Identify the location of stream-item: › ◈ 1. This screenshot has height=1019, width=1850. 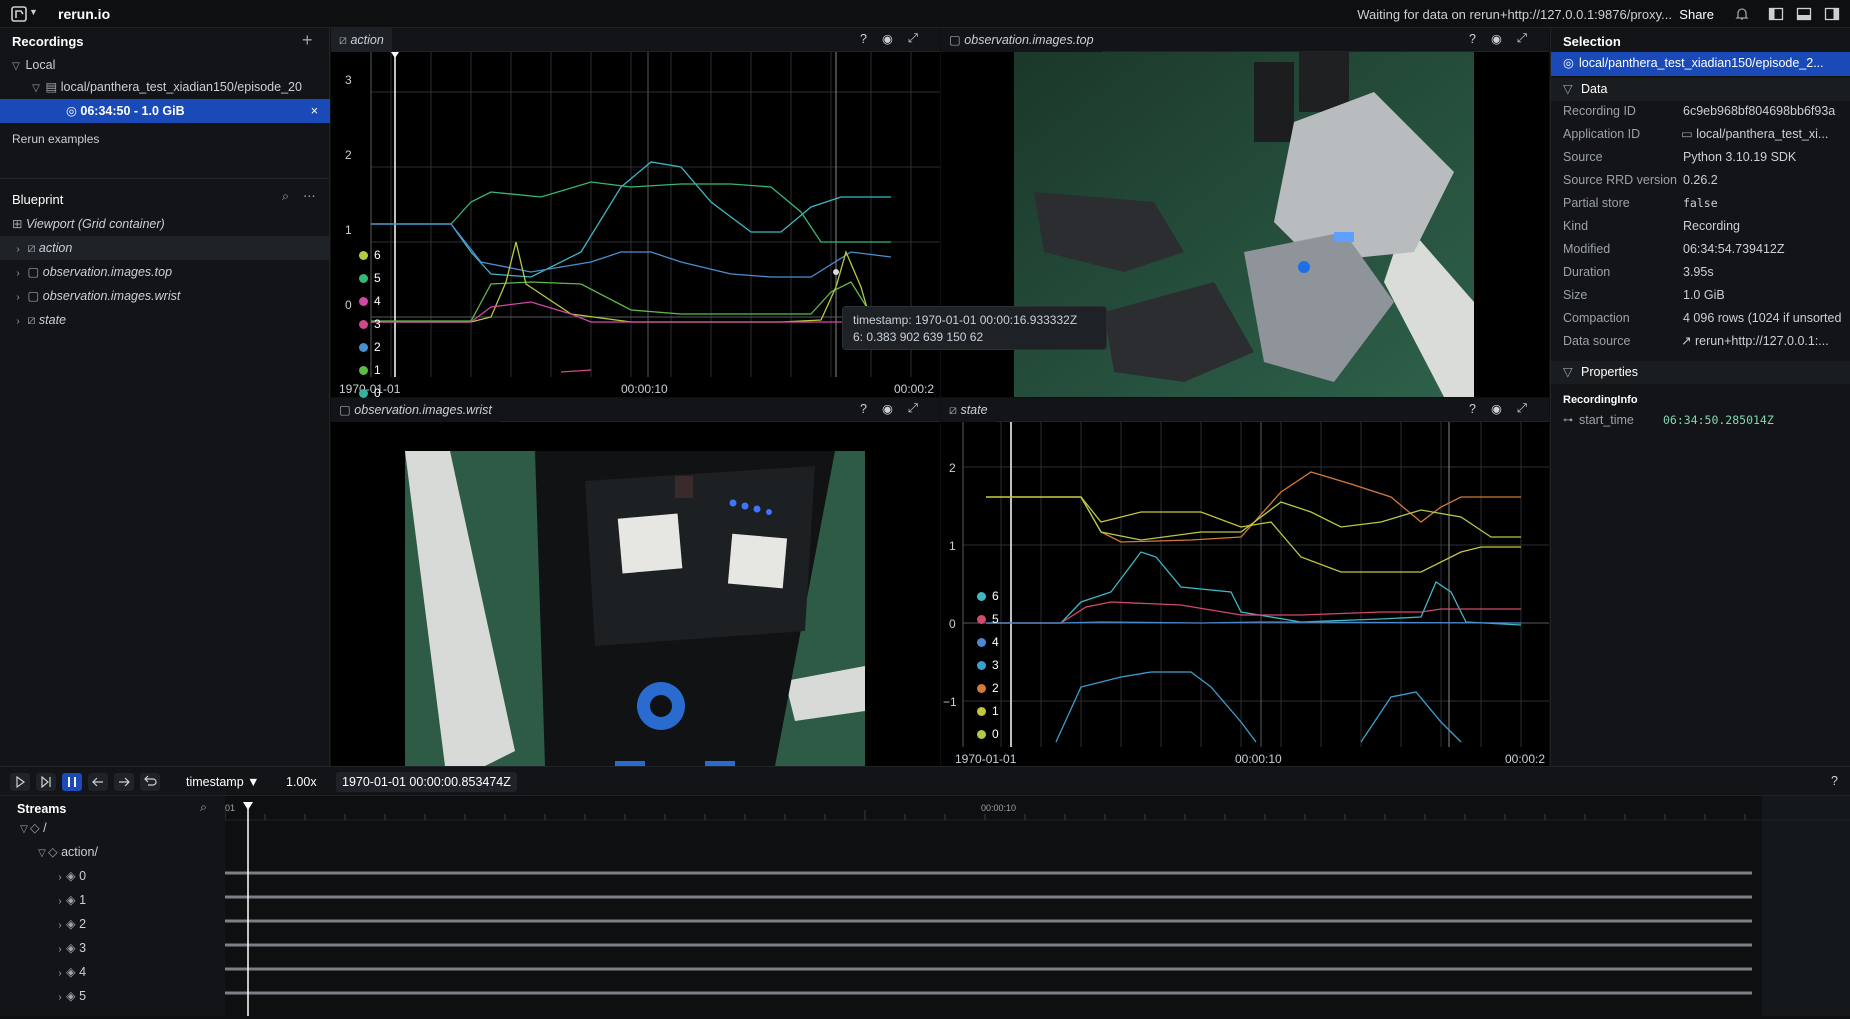
(112, 900).